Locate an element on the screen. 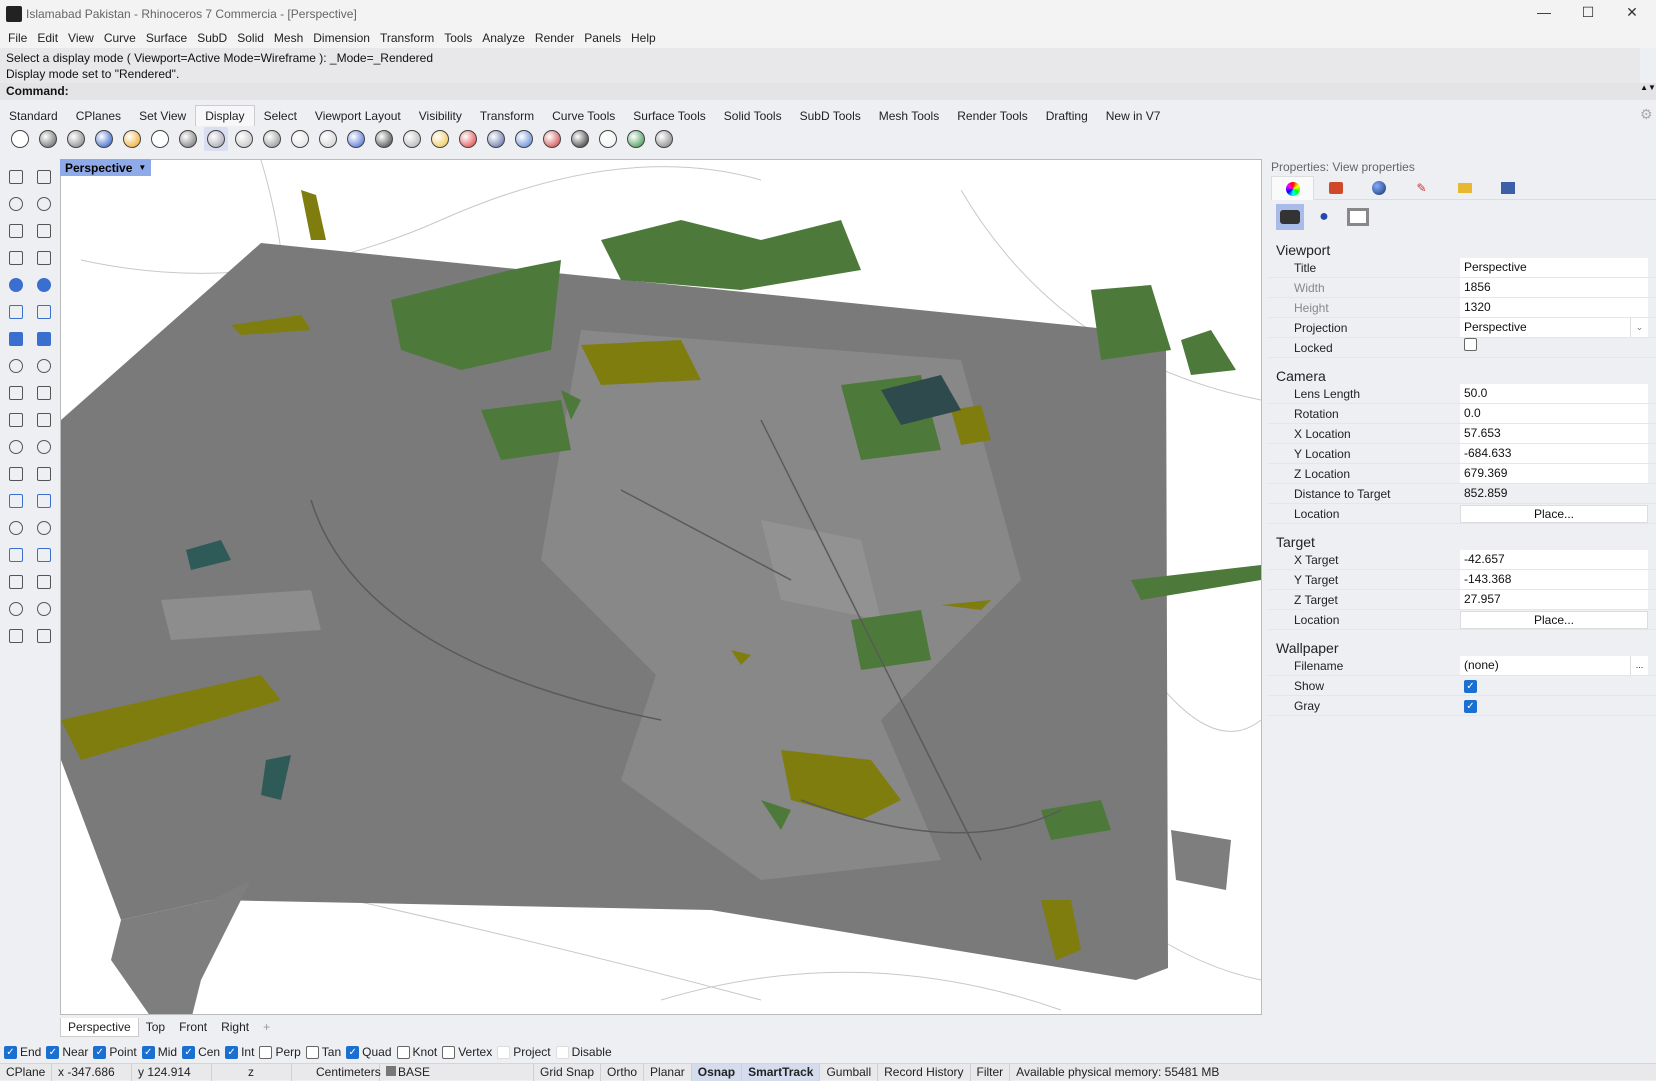 The width and height of the screenshot is (1656, 1081). menu-solid: Solid is located at coordinates (250, 38).